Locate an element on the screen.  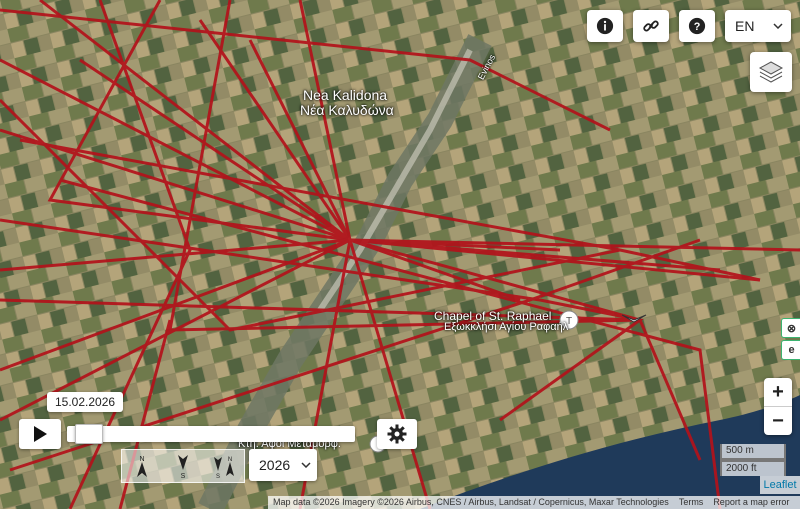
side-tabs: ⊗ e is located at coordinates (790, 340).